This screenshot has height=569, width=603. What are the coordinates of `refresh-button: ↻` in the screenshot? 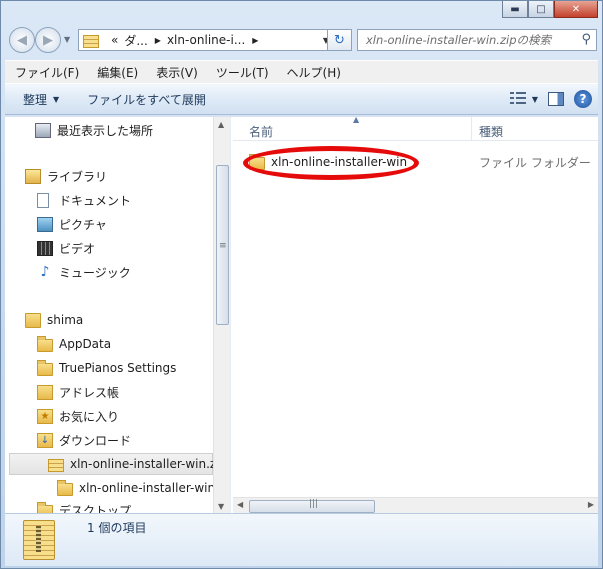 It's located at (339, 40).